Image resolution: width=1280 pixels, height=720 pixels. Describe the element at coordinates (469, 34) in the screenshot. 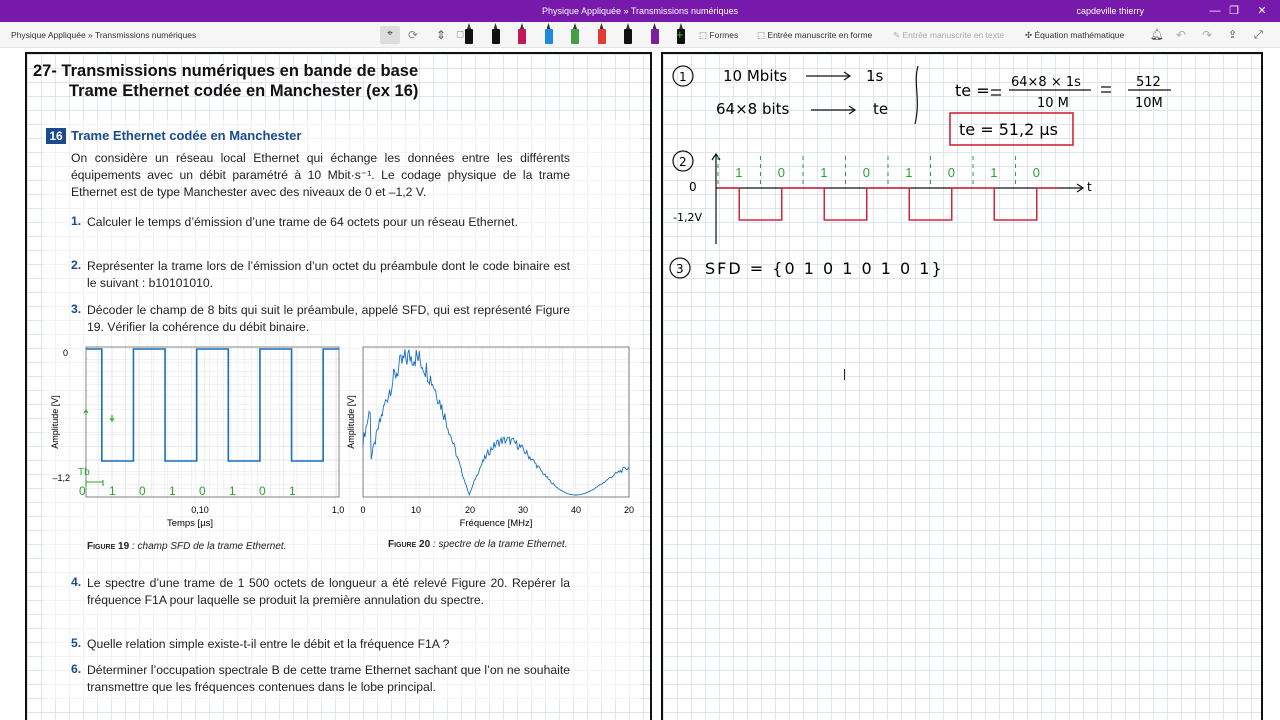

I see `pen-1-icon` at that location.